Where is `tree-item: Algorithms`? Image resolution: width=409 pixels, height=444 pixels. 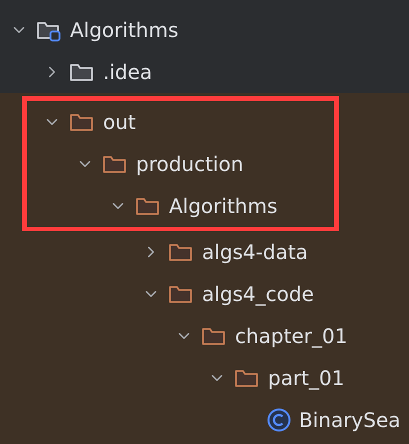
tree-item: Algorithms is located at coordinates (204, 25).